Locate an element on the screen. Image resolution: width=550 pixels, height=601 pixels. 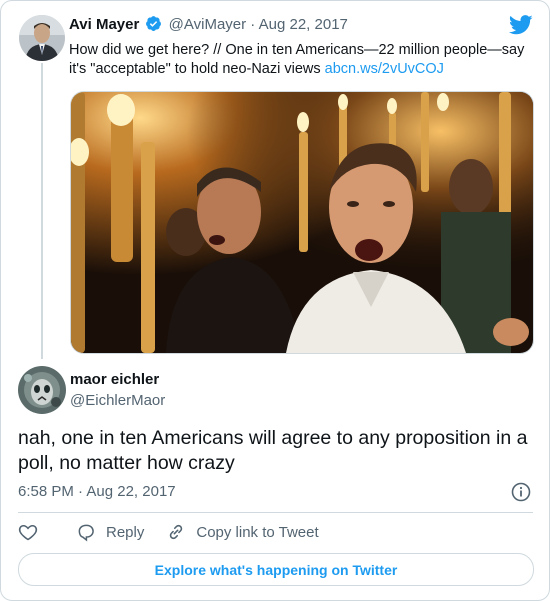
copy-link-button: Copy link to Tweet is located at coordinates (242, 532).